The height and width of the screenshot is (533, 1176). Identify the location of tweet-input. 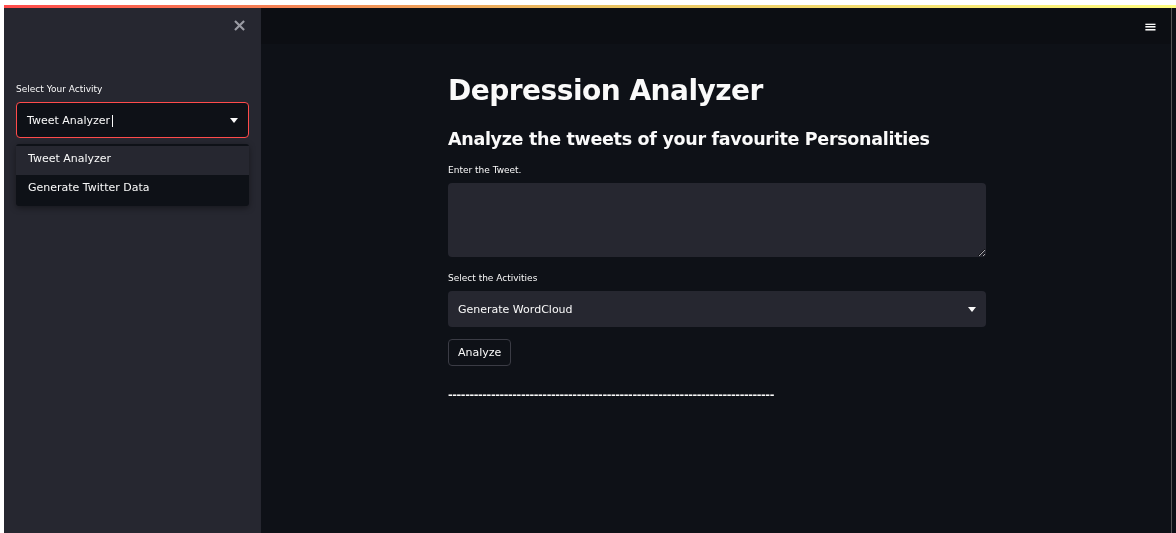
(717, 220).